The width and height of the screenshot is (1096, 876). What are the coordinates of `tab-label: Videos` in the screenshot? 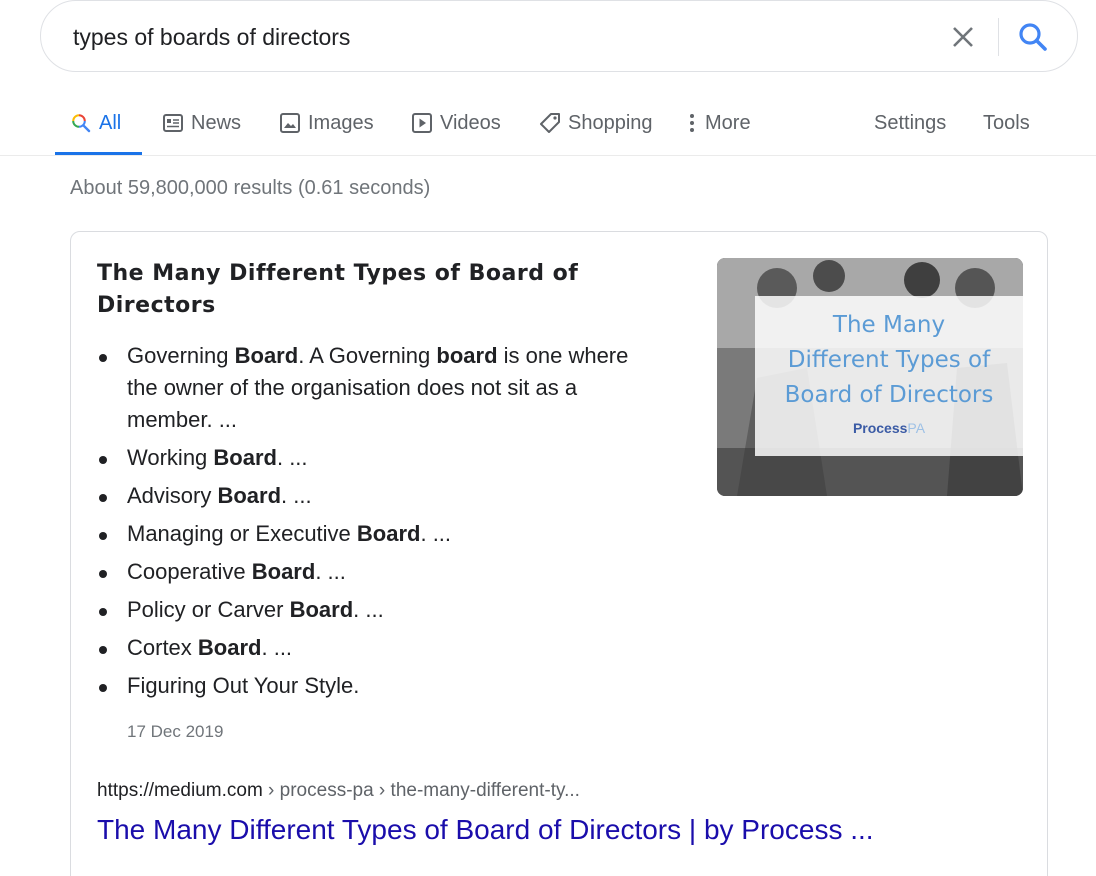 It's located at (470, 122).